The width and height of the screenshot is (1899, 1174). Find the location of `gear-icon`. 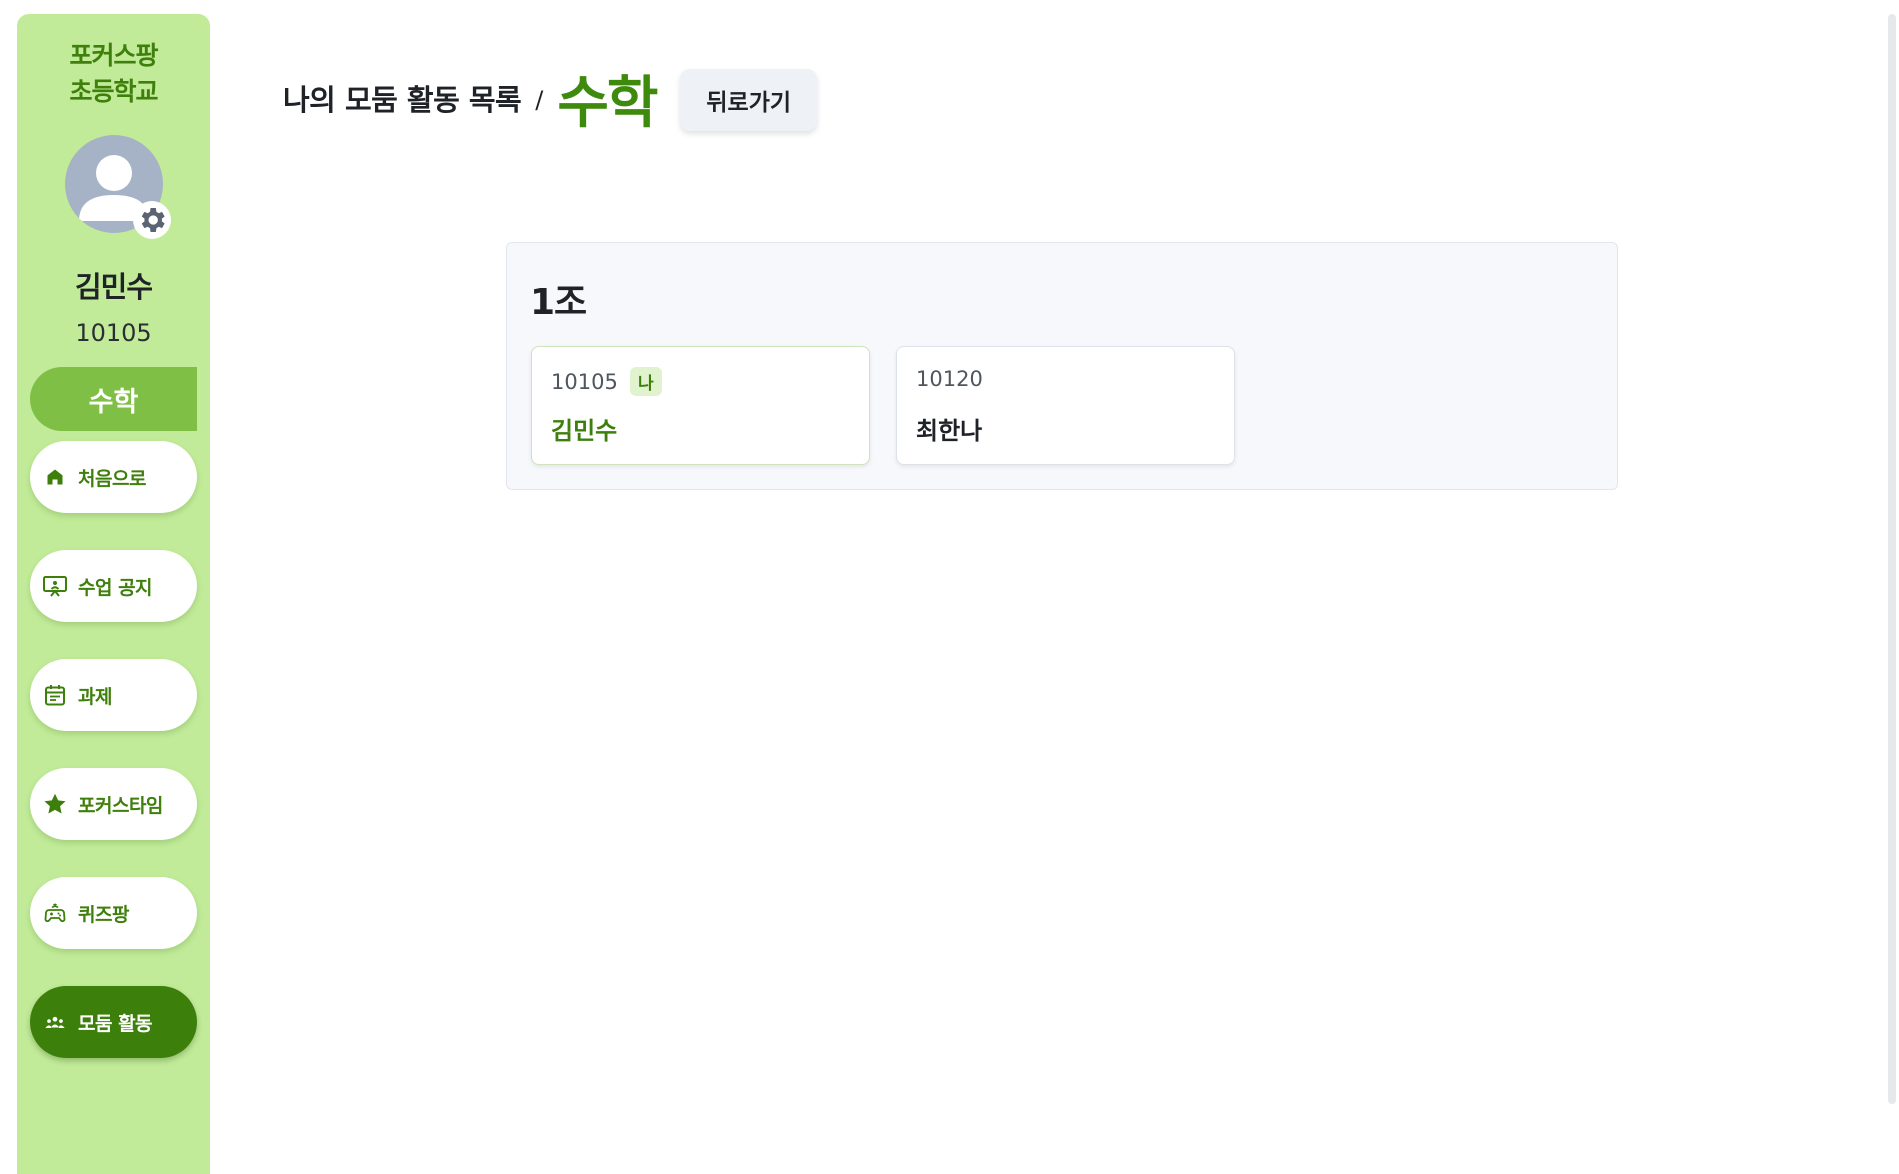

gear-icon is located at coordinates (153, 220).